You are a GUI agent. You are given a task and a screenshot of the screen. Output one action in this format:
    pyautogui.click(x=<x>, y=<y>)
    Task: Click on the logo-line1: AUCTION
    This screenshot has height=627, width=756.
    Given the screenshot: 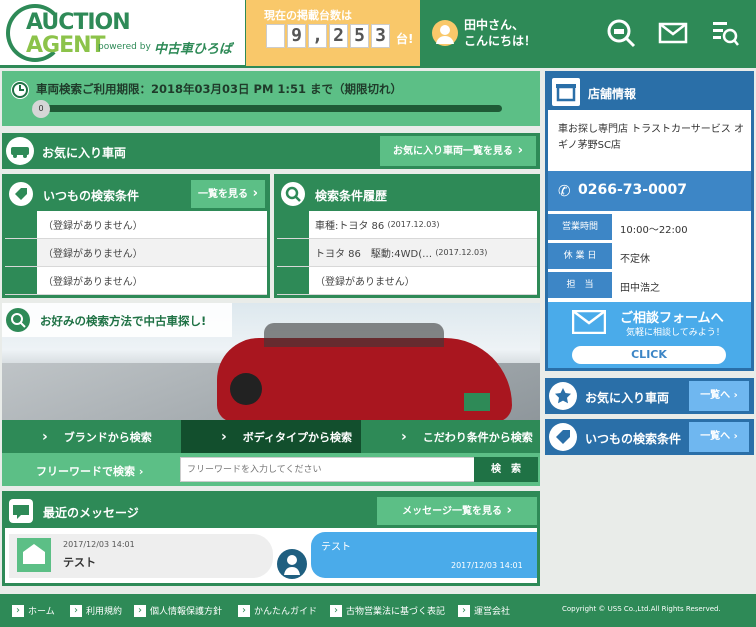 What is the action you would take?
    pyautogui.click(x=78, y=22)
    